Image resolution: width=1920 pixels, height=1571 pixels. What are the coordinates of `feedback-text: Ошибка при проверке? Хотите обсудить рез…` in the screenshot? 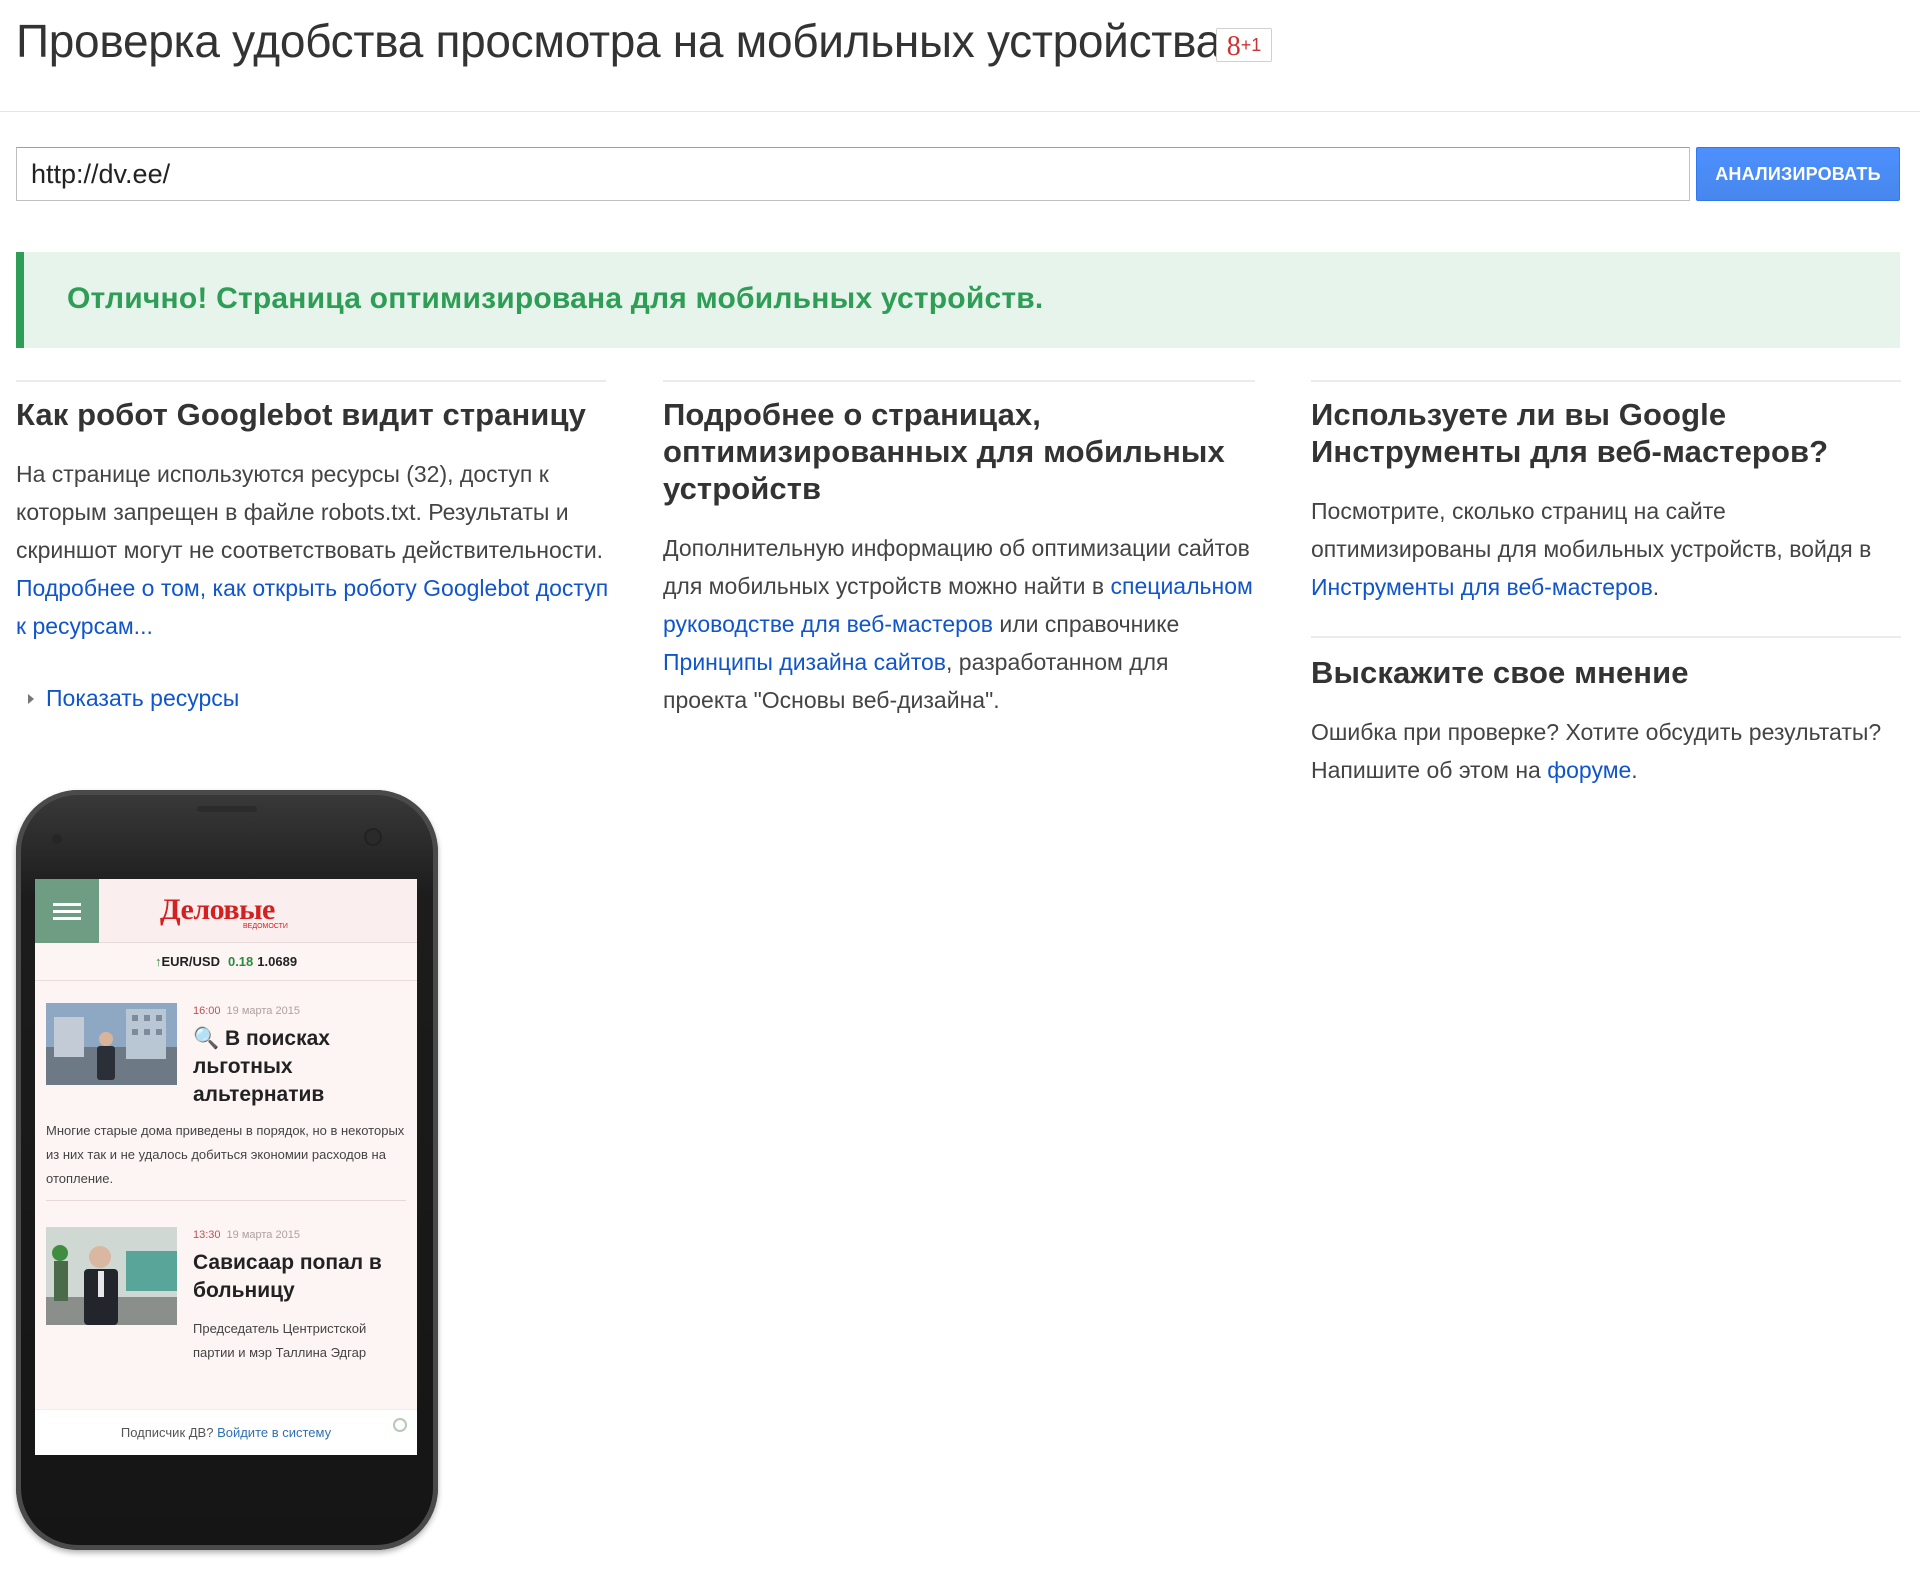 It's located at (1606, 751).